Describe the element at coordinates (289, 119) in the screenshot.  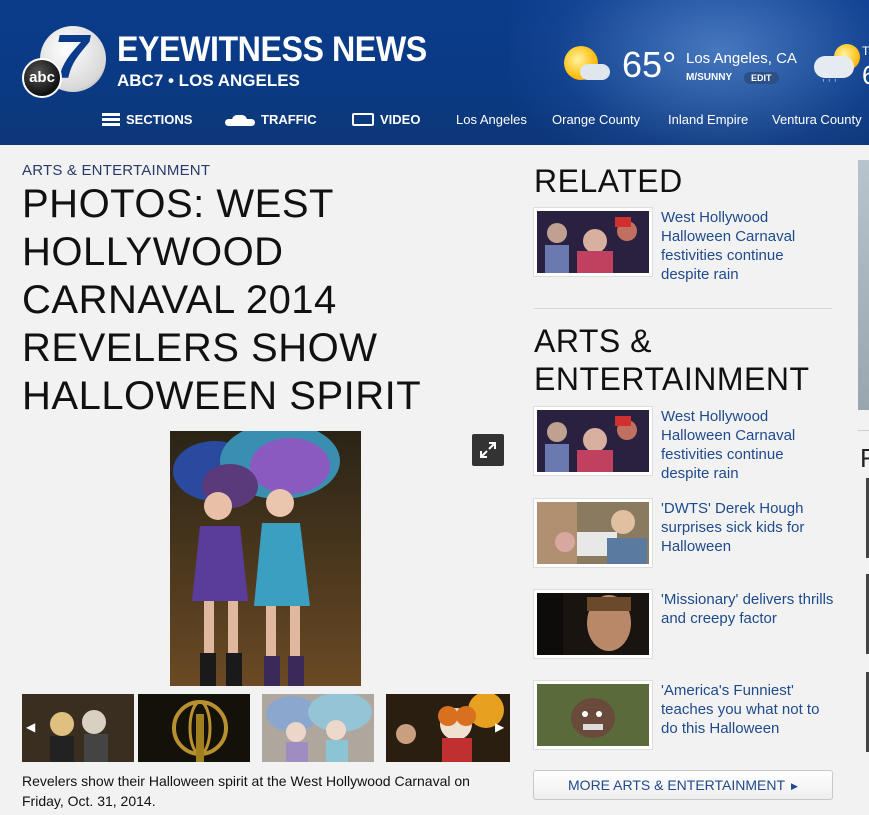
I see `nav-traffic-label: TRAFFIC` at that location.